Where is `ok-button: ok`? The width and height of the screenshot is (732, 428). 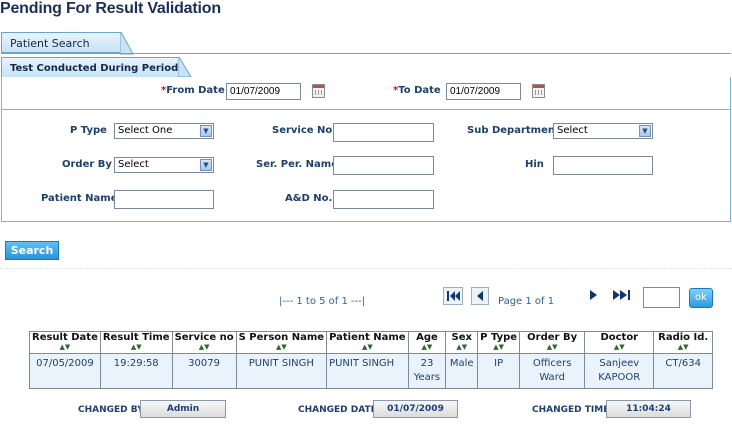 ok-button: ok is located at coordinates (701, 298).